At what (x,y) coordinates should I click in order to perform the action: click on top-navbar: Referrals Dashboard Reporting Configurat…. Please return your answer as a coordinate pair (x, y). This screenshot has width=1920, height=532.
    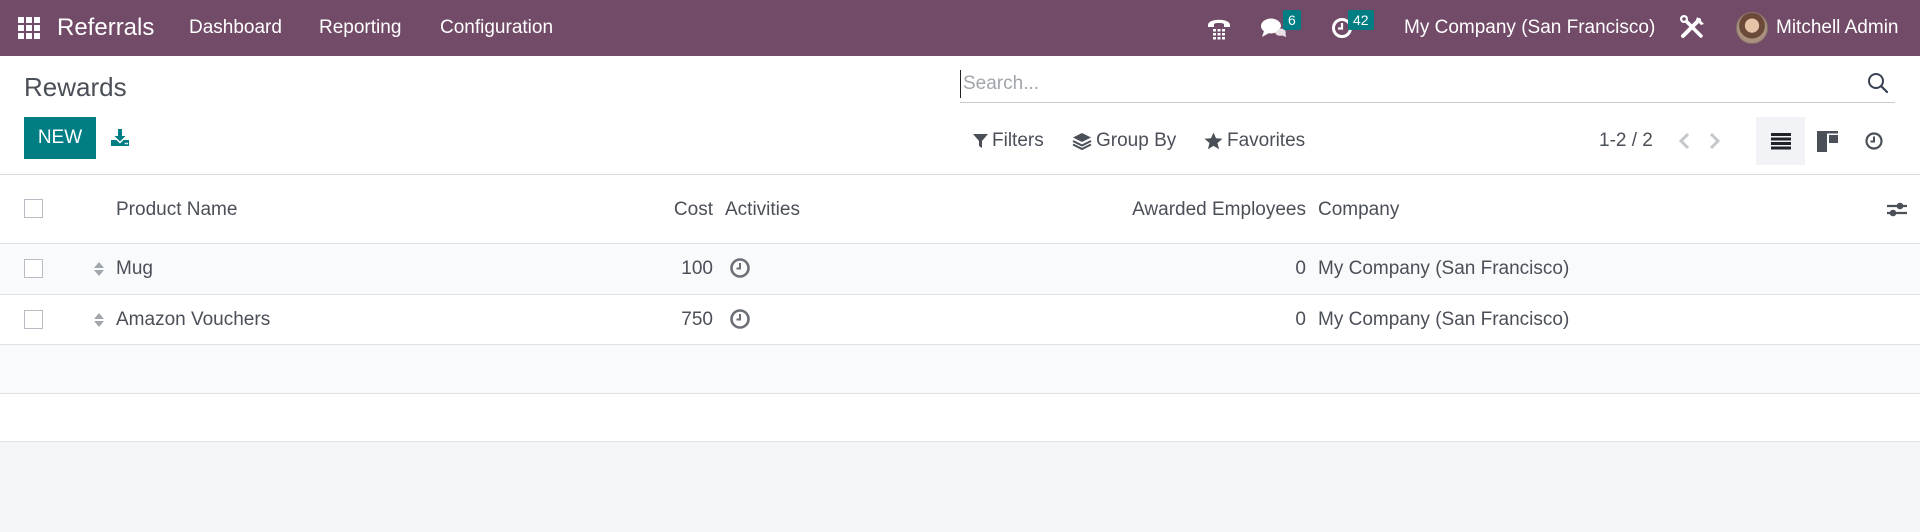
    Looking at the image, I should click on (960, 28).